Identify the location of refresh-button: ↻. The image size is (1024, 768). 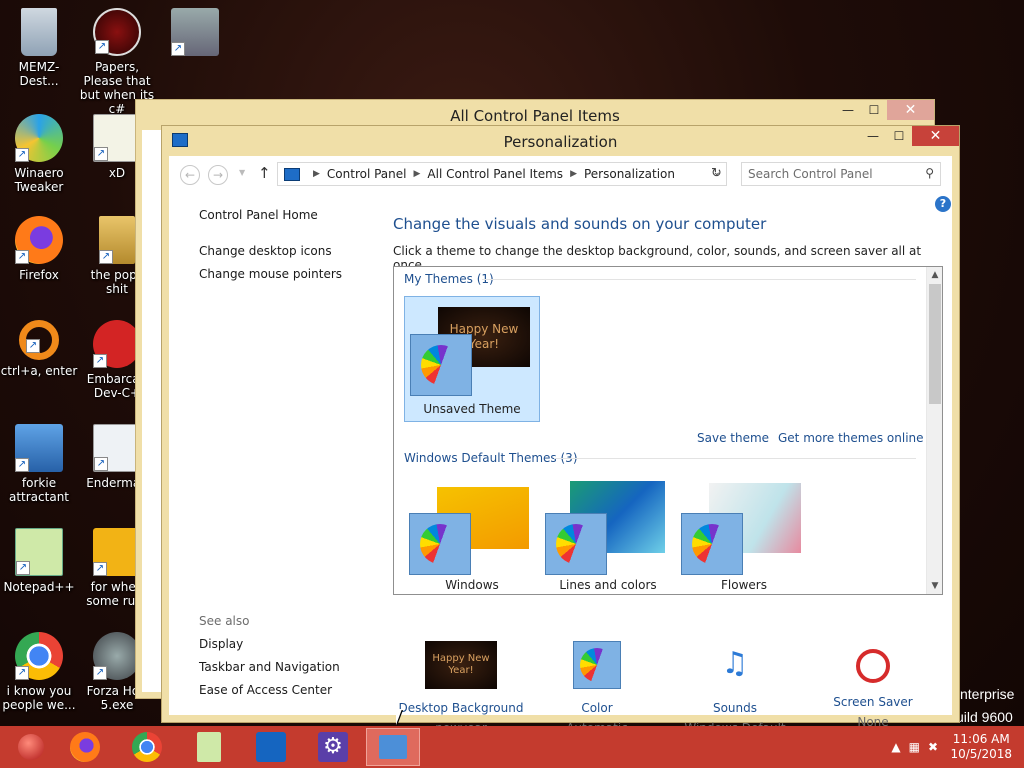
(717, 174).